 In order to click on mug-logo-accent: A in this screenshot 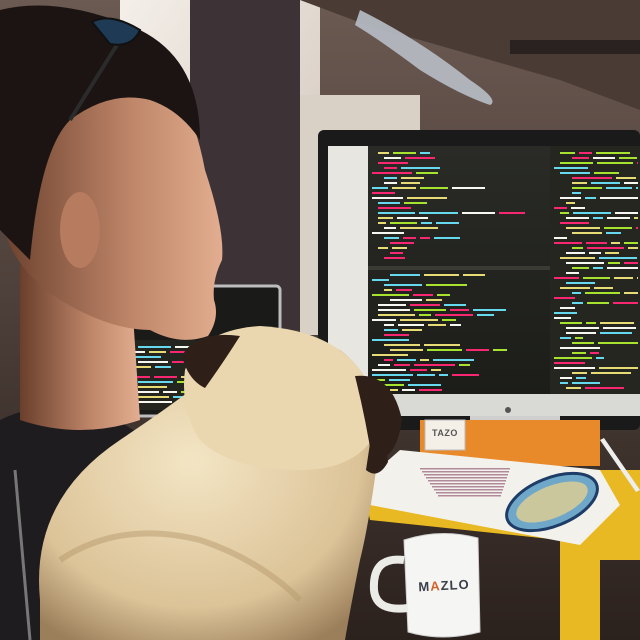, I will do `click(435, 586)`.